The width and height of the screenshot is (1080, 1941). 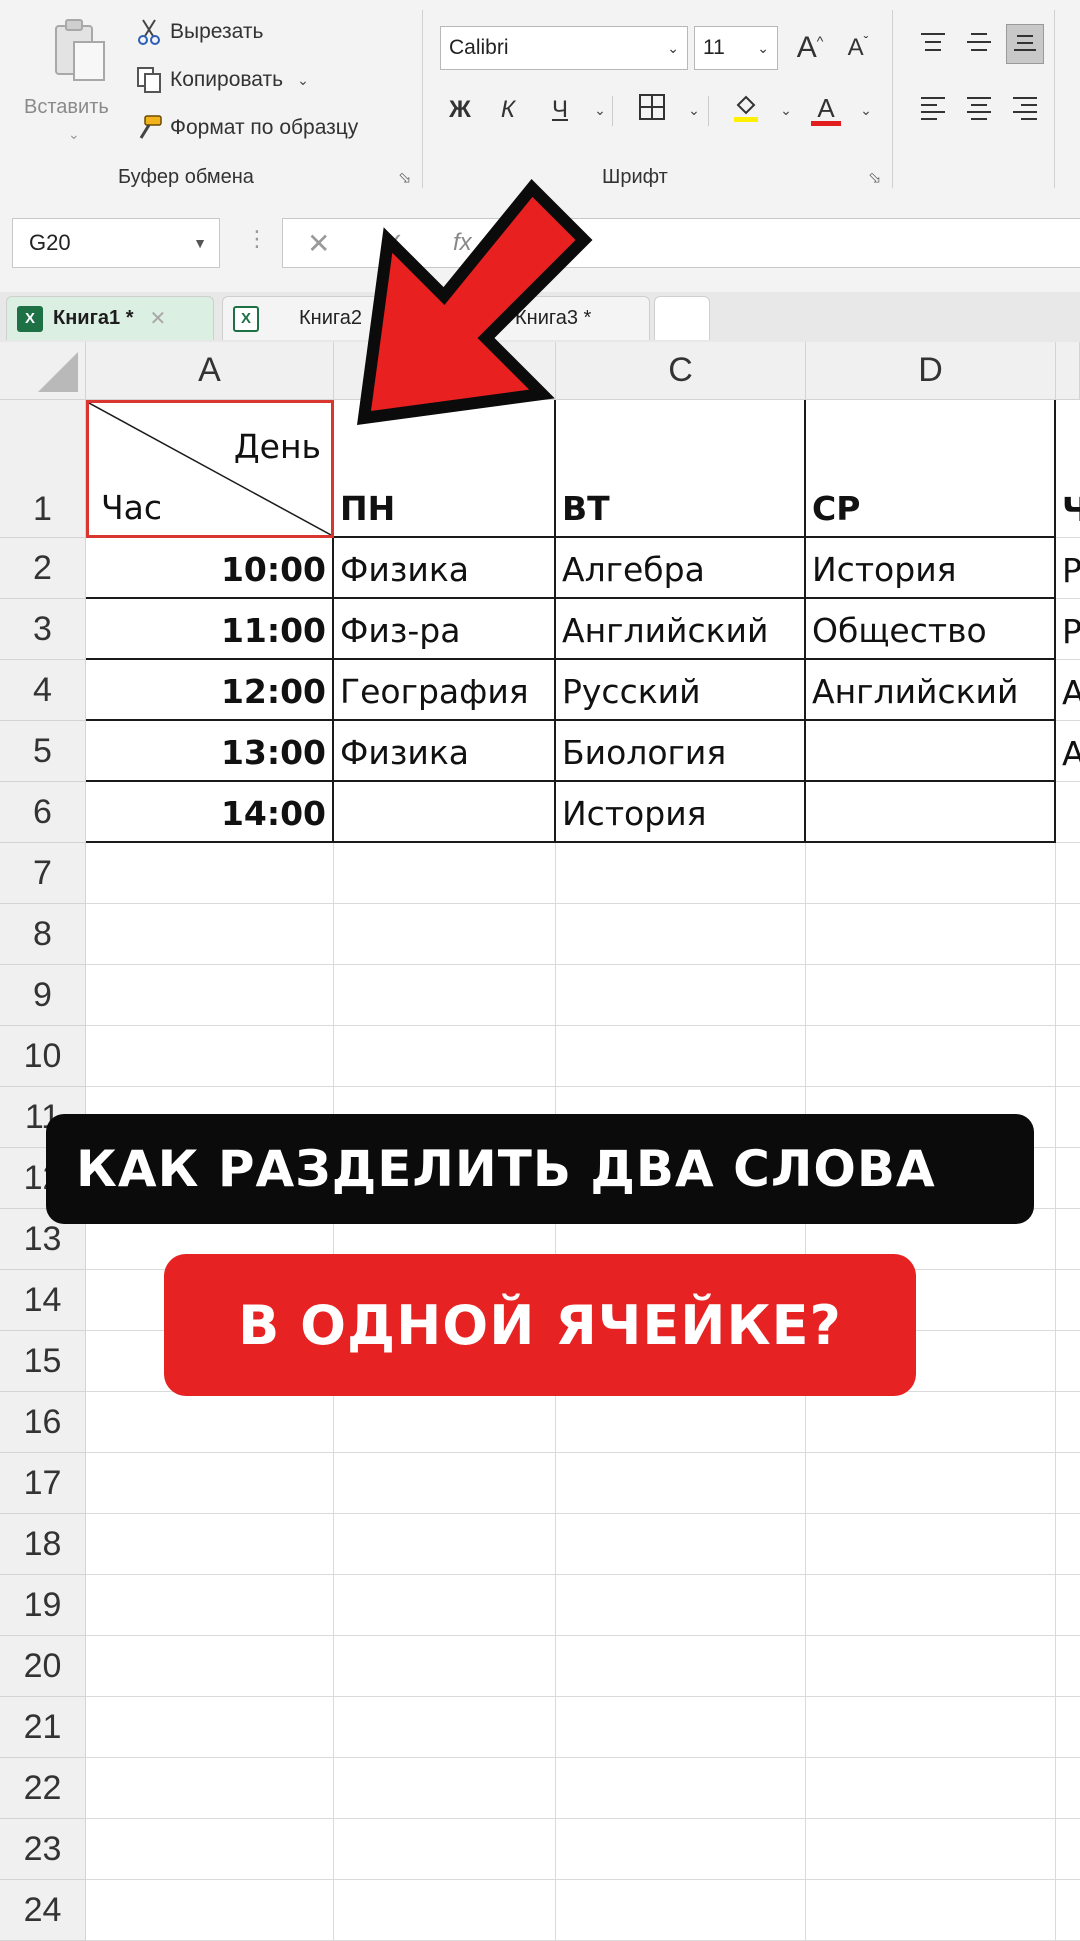 I want to click on cell-d24, so click(x=931, y=1910).